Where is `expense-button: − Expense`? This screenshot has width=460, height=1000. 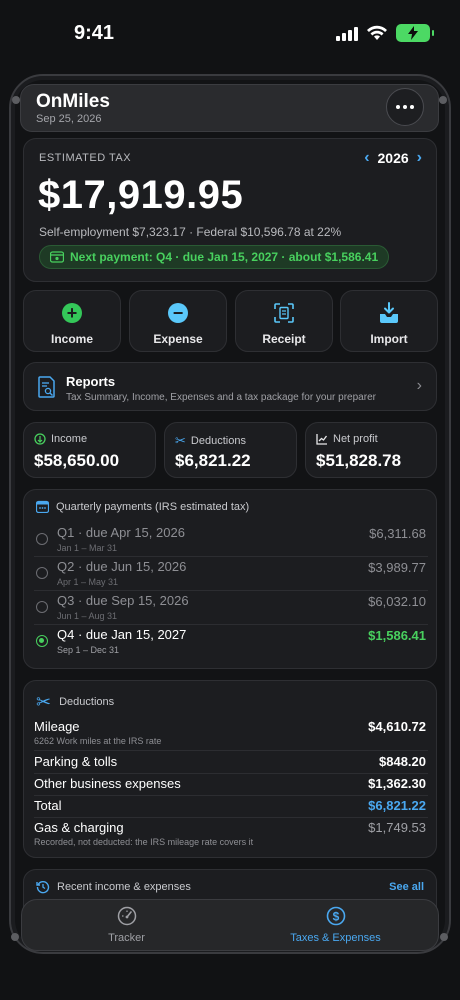
expense-button: − Expense is located at coordinates (178, 321).